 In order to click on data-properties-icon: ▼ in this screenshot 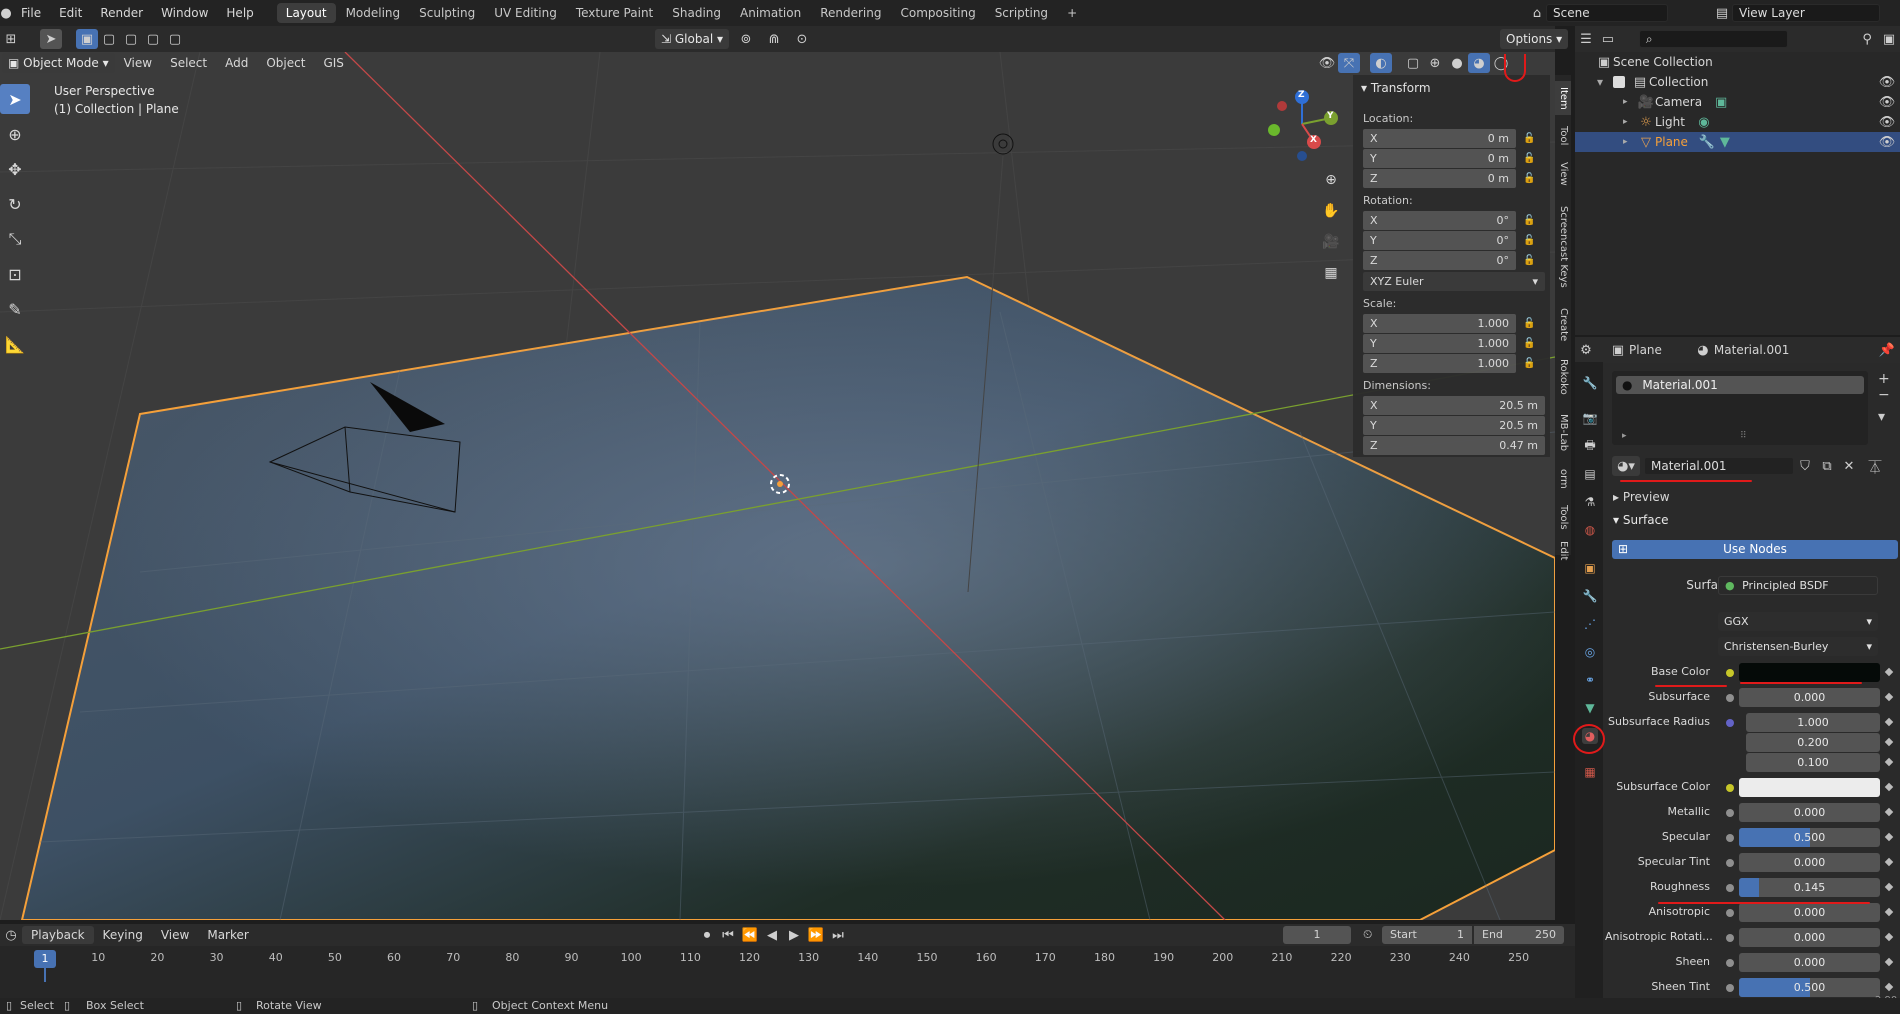, I will do `click(1590, 708)`.